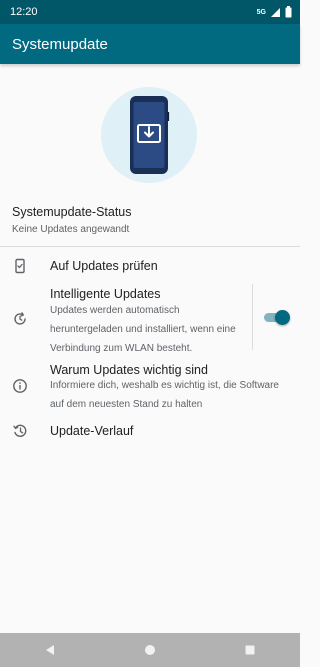 The height and width of the screenshot is (667, 320). I want to click on home-icon, so click(150, 650).